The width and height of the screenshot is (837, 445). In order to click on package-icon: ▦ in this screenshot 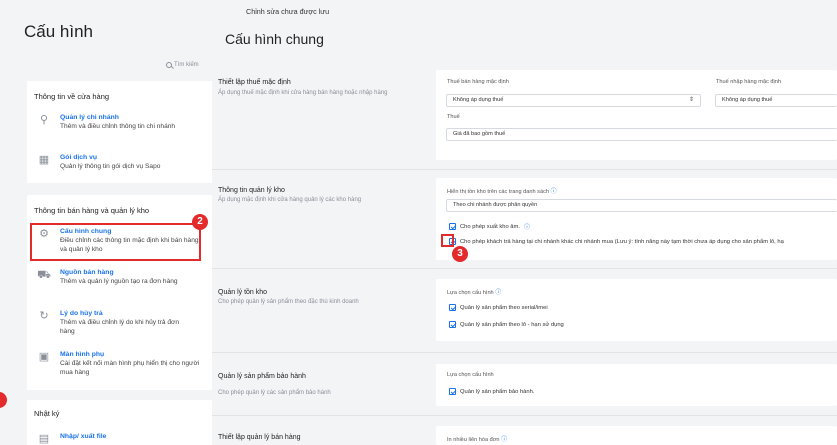, I will do `click(44, 160)`.